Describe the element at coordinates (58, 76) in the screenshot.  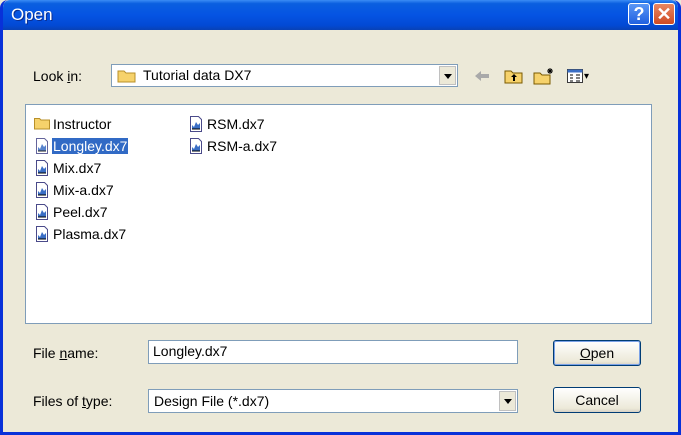
I see `look-in-label: Look in:` at that location.